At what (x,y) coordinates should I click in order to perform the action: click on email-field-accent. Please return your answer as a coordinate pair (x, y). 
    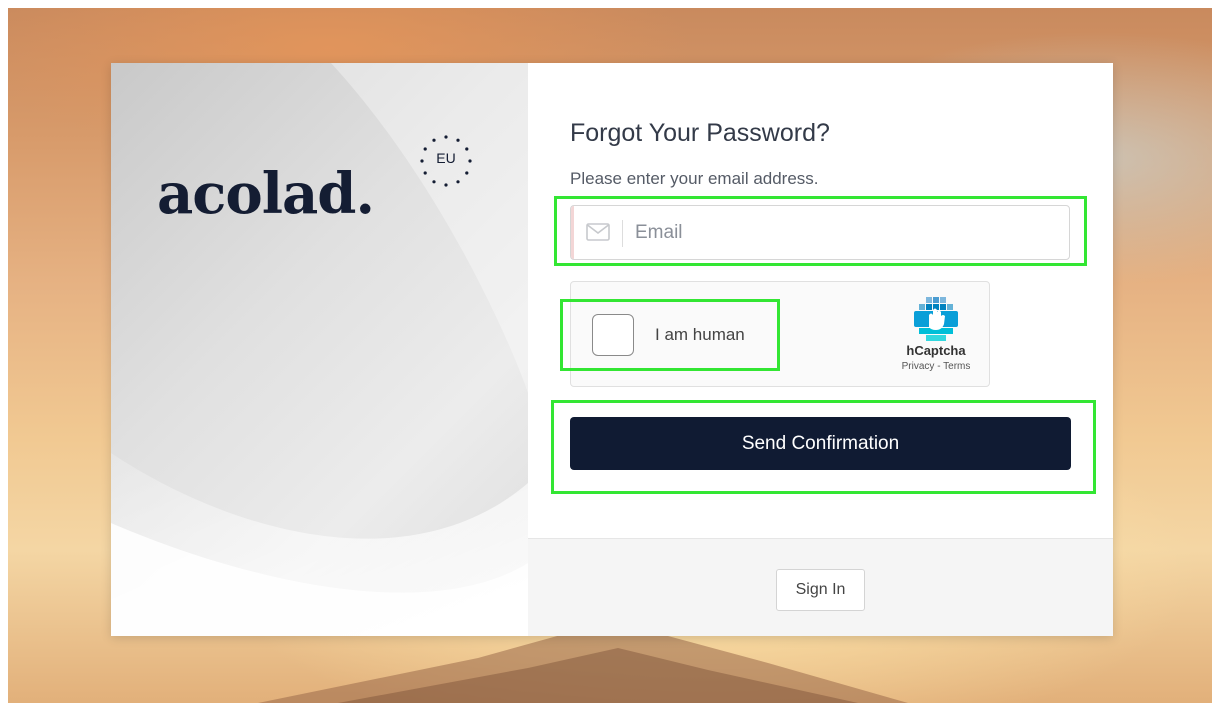
    Looking at the image, I should click on (572, 232).